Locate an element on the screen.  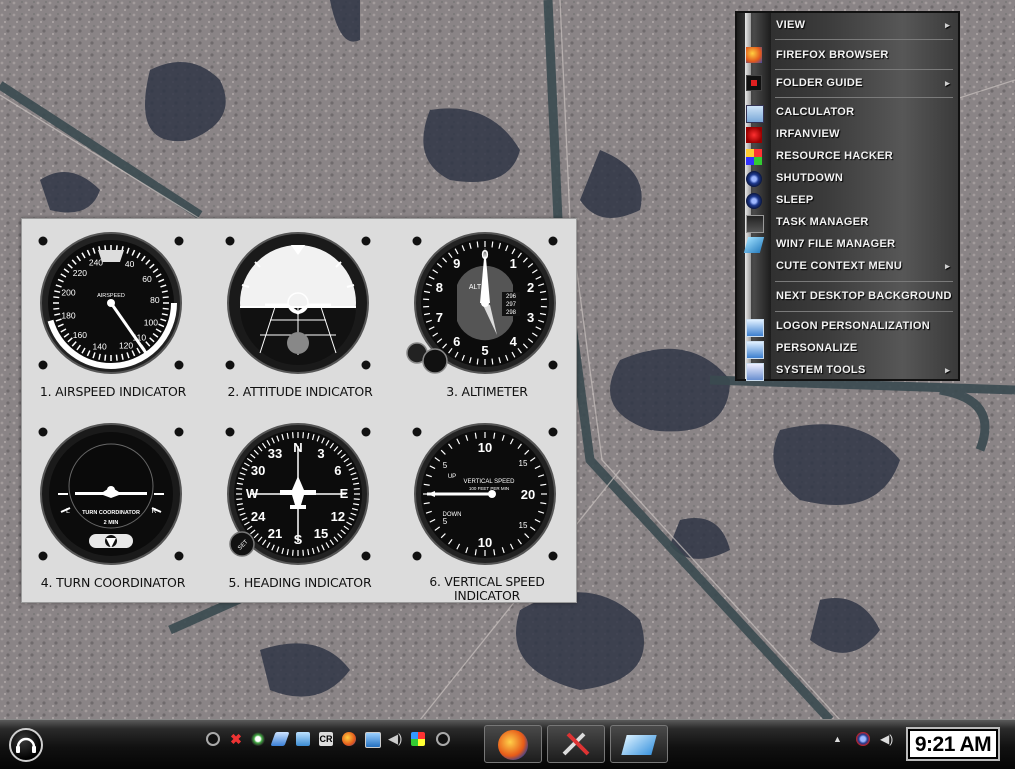
gauge-scale-label: 12 is located at coordinates (338, 516).